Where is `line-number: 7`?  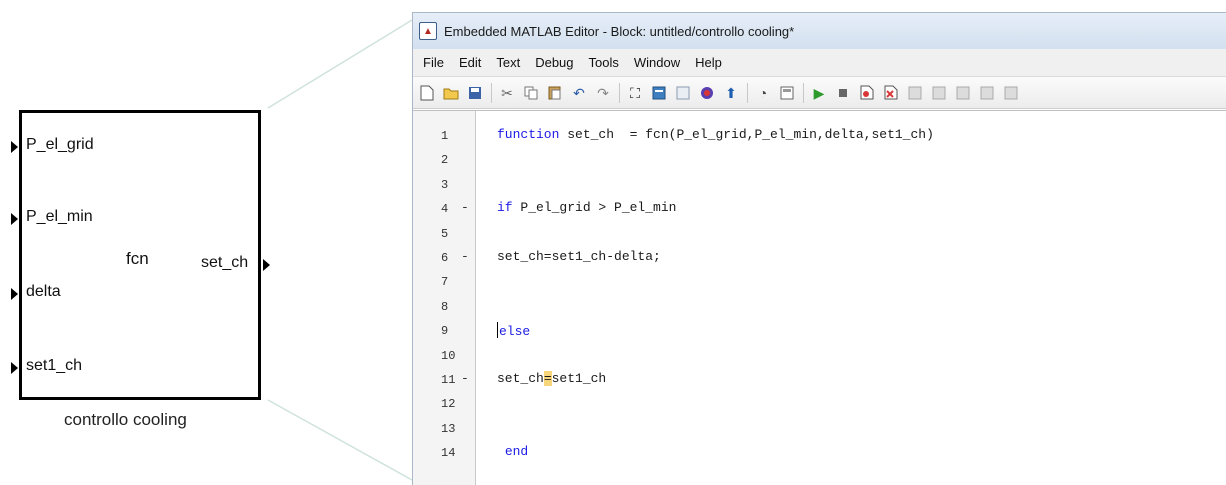 line-number: 7 is located at coordinates (445, 282).